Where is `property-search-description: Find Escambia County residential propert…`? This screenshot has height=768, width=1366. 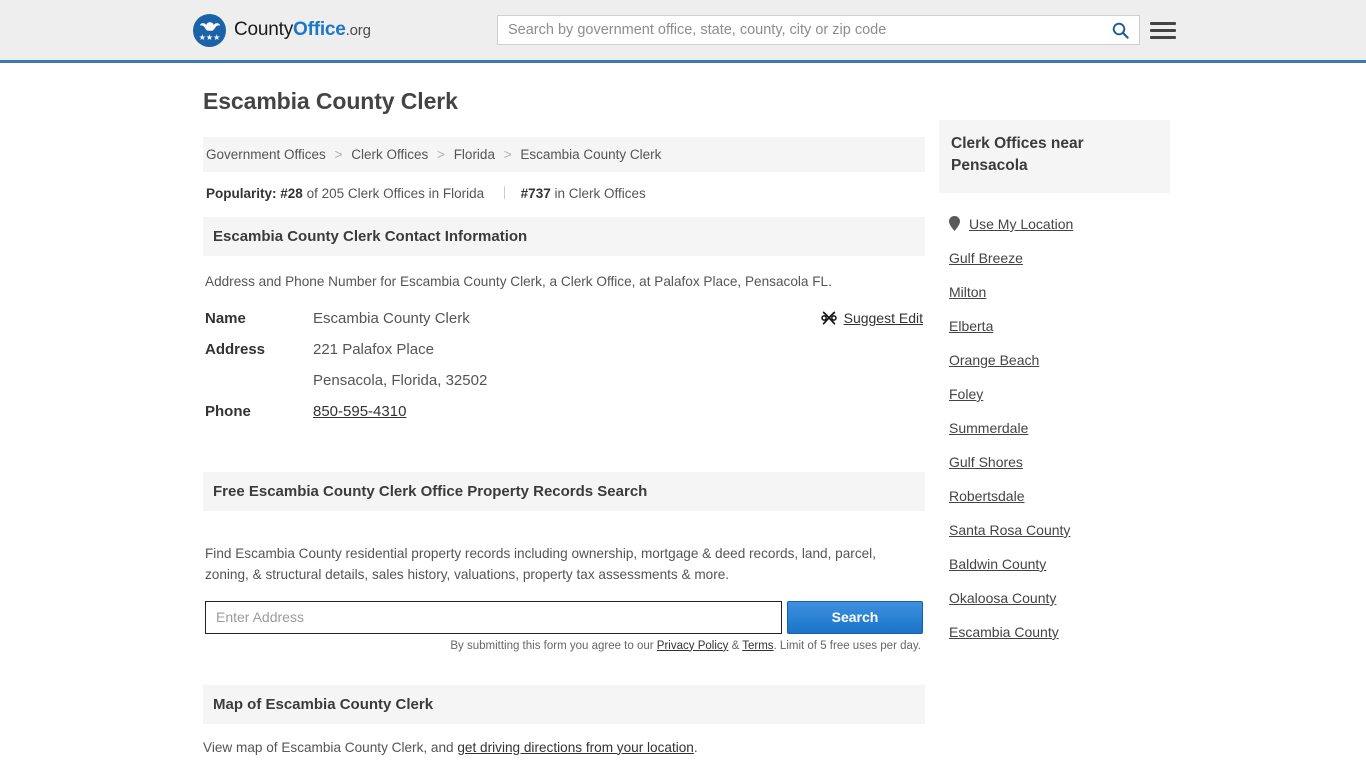
property-search-description: Find Escambia County residential propert… is located at coordinates (540, 564).